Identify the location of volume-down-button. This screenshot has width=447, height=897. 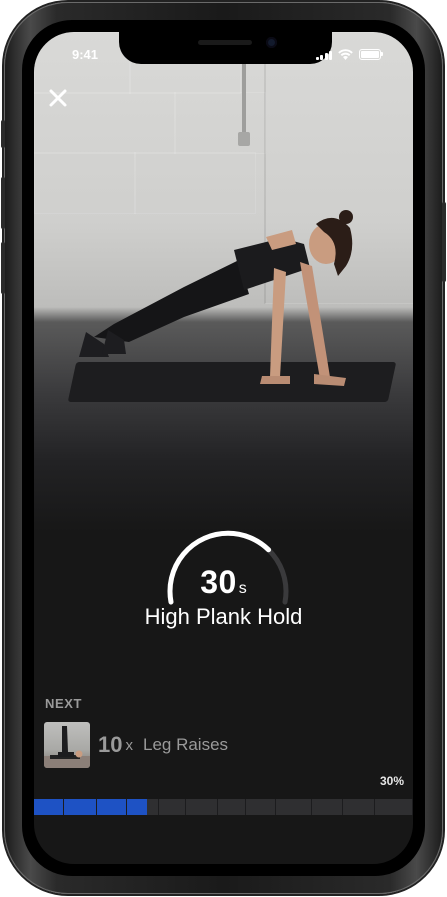
(3, 268).